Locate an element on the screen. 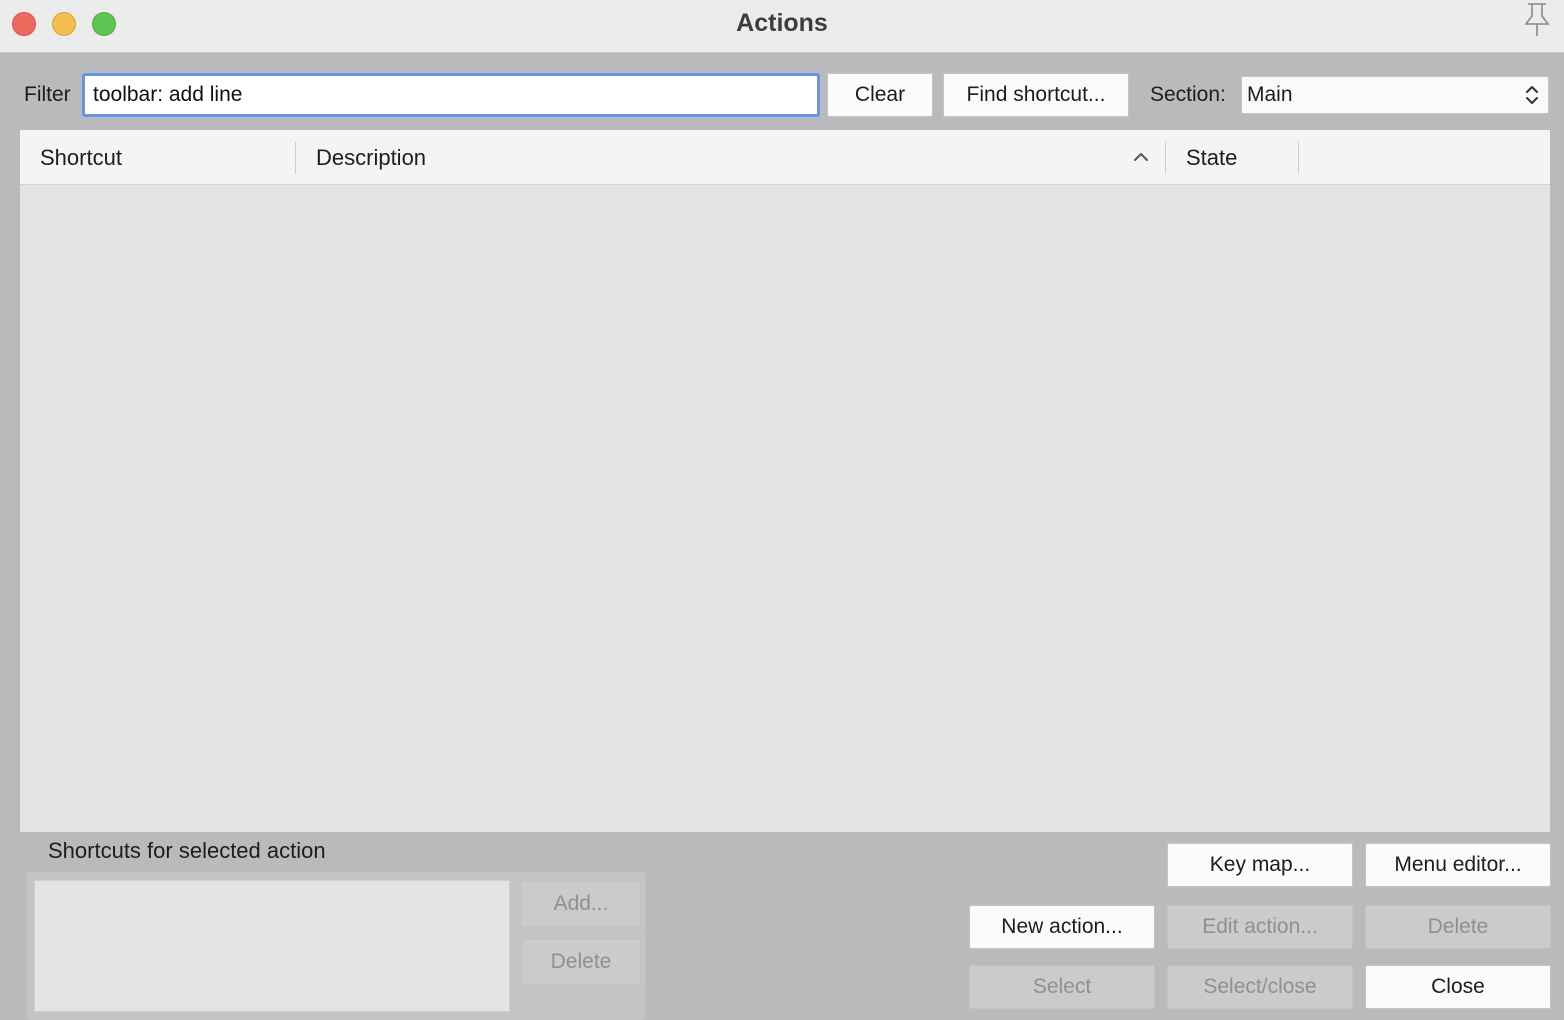 Image resolution: width=1564 pixels, height=1020 pixels. table-header: Shortcut Description State is located at coordinates (785, 157).